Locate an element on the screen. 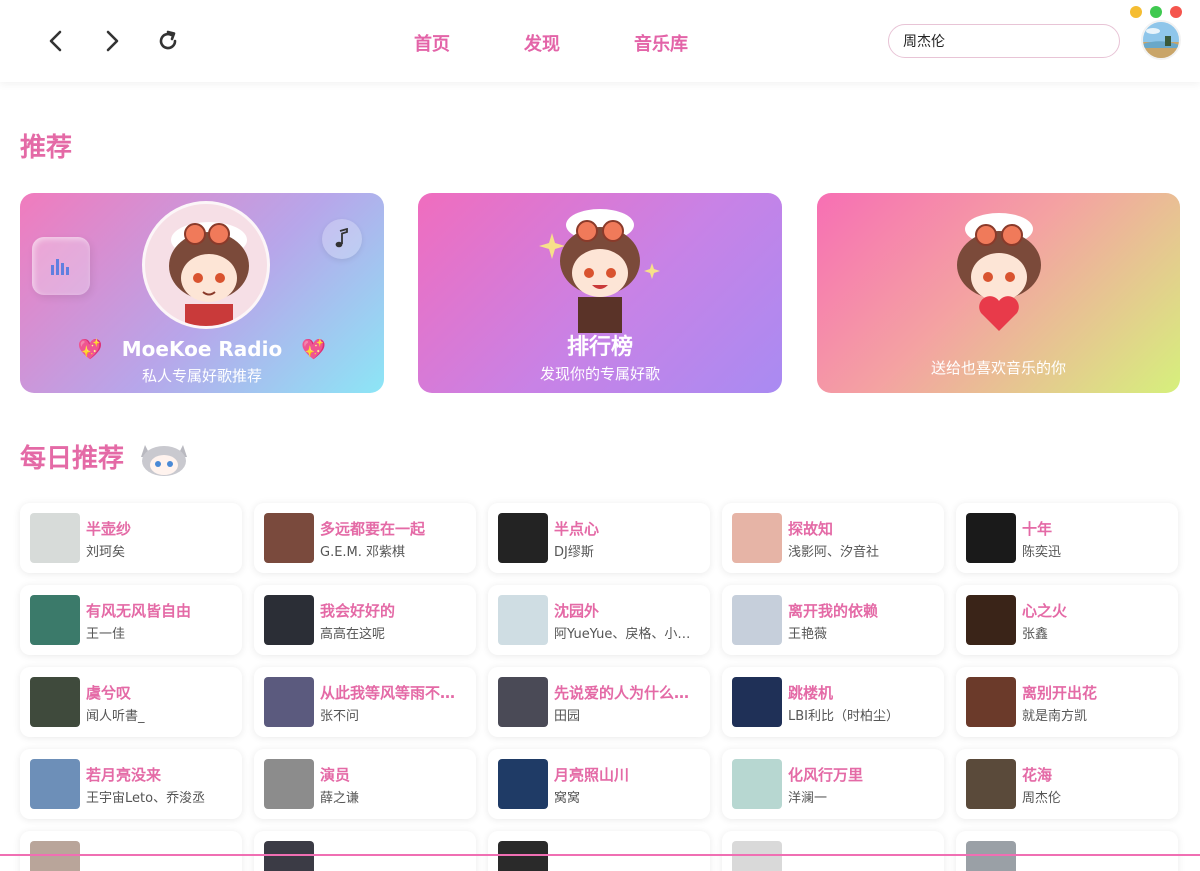 The image size is (1200, 871). song-card: 离开我的依赖 王艳薇 is located at coordinates (833, 620).